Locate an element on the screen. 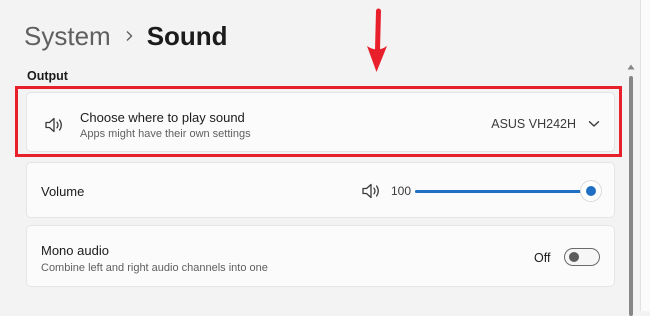 This screenshot has width=650, height=316. scrollbar is located at coordinates (631, 189).